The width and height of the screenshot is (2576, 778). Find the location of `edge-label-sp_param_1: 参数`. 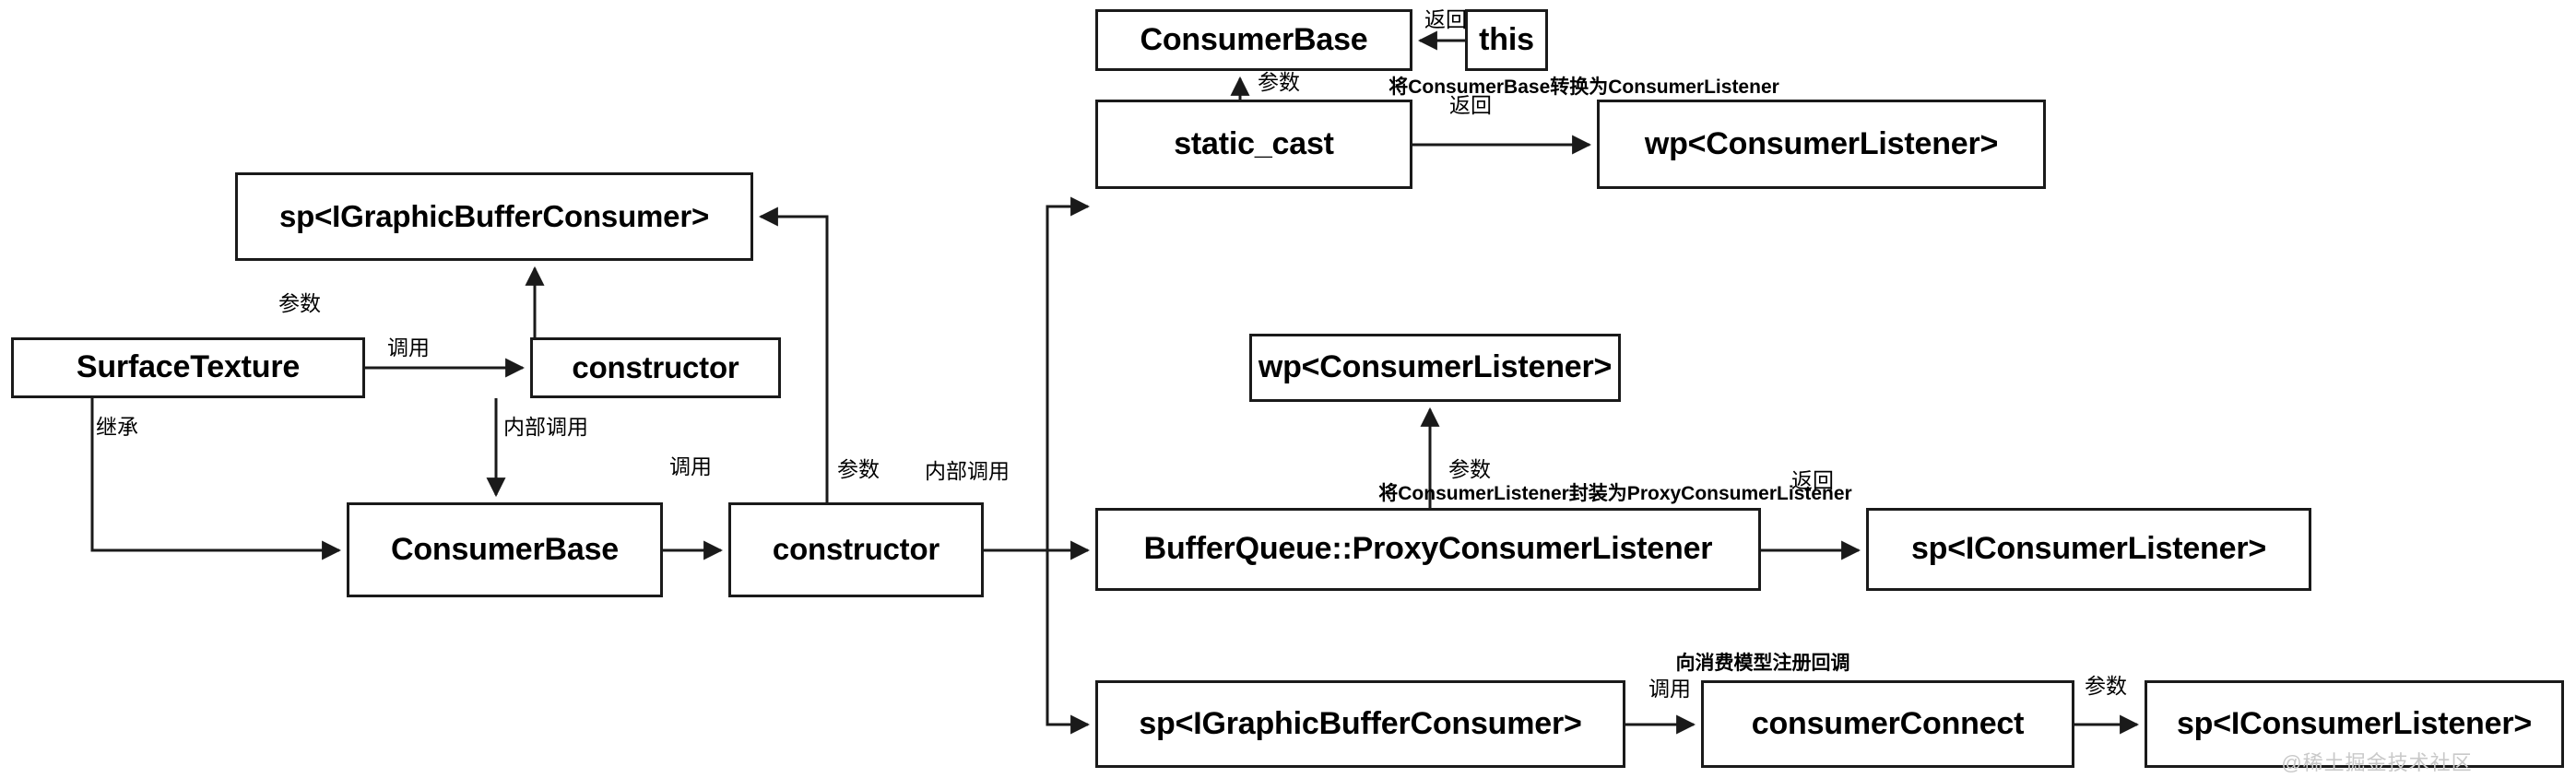

edge-label-sp_param_1: 参数 is located at coordinates (299, 303).